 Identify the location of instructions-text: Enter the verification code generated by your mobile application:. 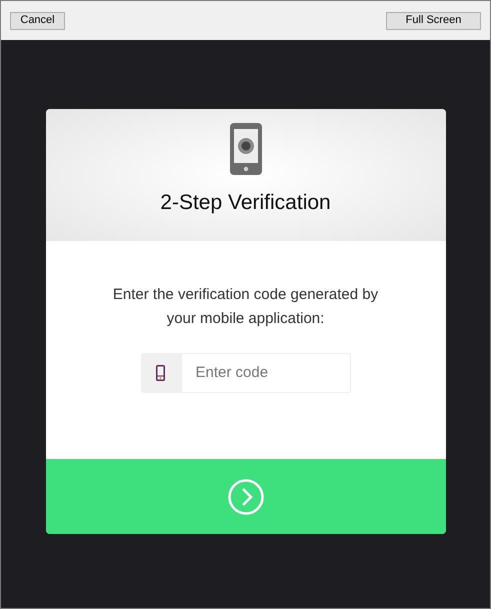
(246, 307).